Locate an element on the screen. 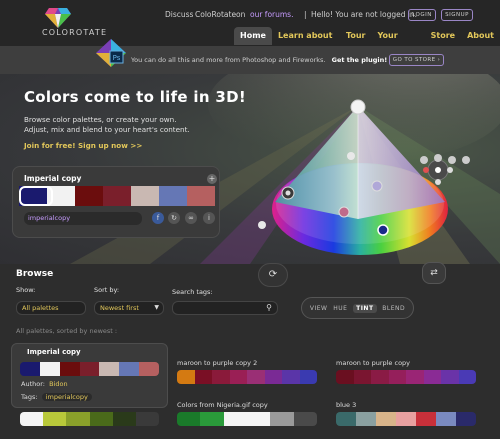 This screenshot has width=500, height=439. logo-text: COLOROTATE is located at coordinates (75, 32).